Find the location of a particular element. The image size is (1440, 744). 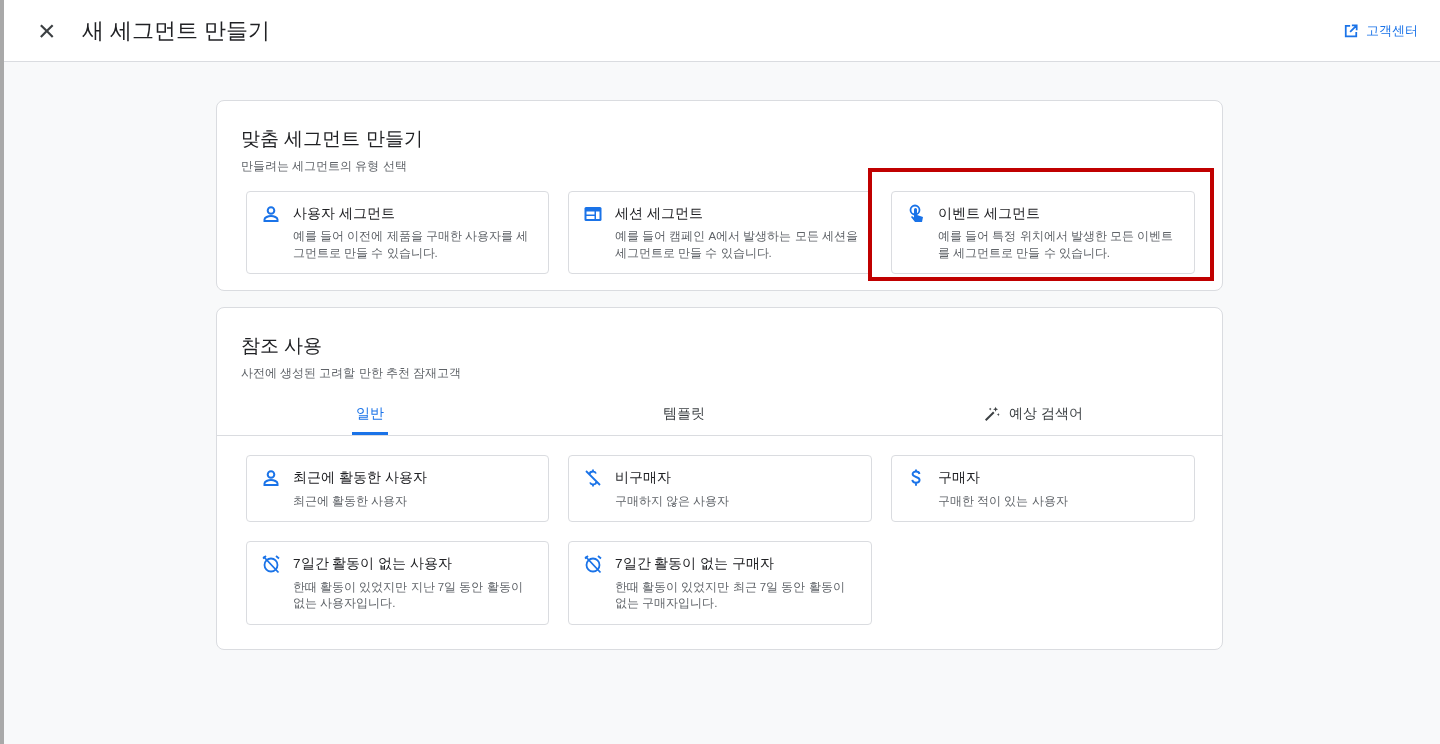

card-description: 예를 들어 이전에 제품을 구매한 사용자를 세그먼트로 만들 수 있습니다. is located at coordinates (411, 245).